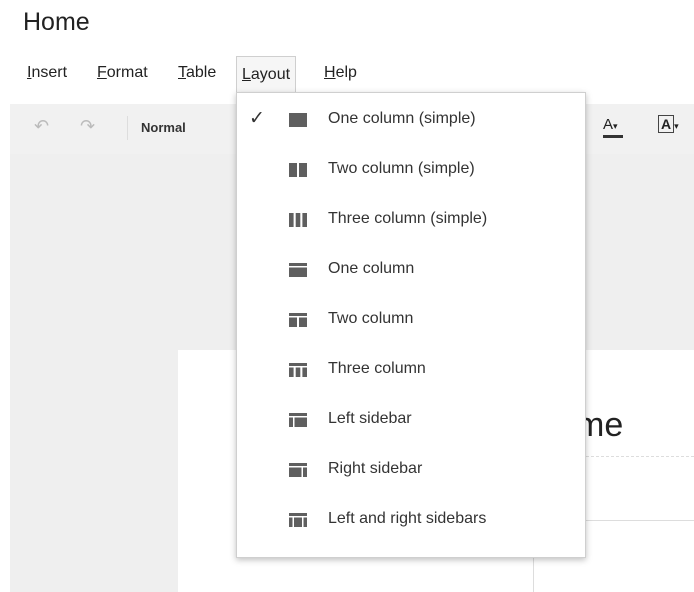 This screenshot has width=694, height=592. I want to click on left-sidebar-icon, so click(298, 420).